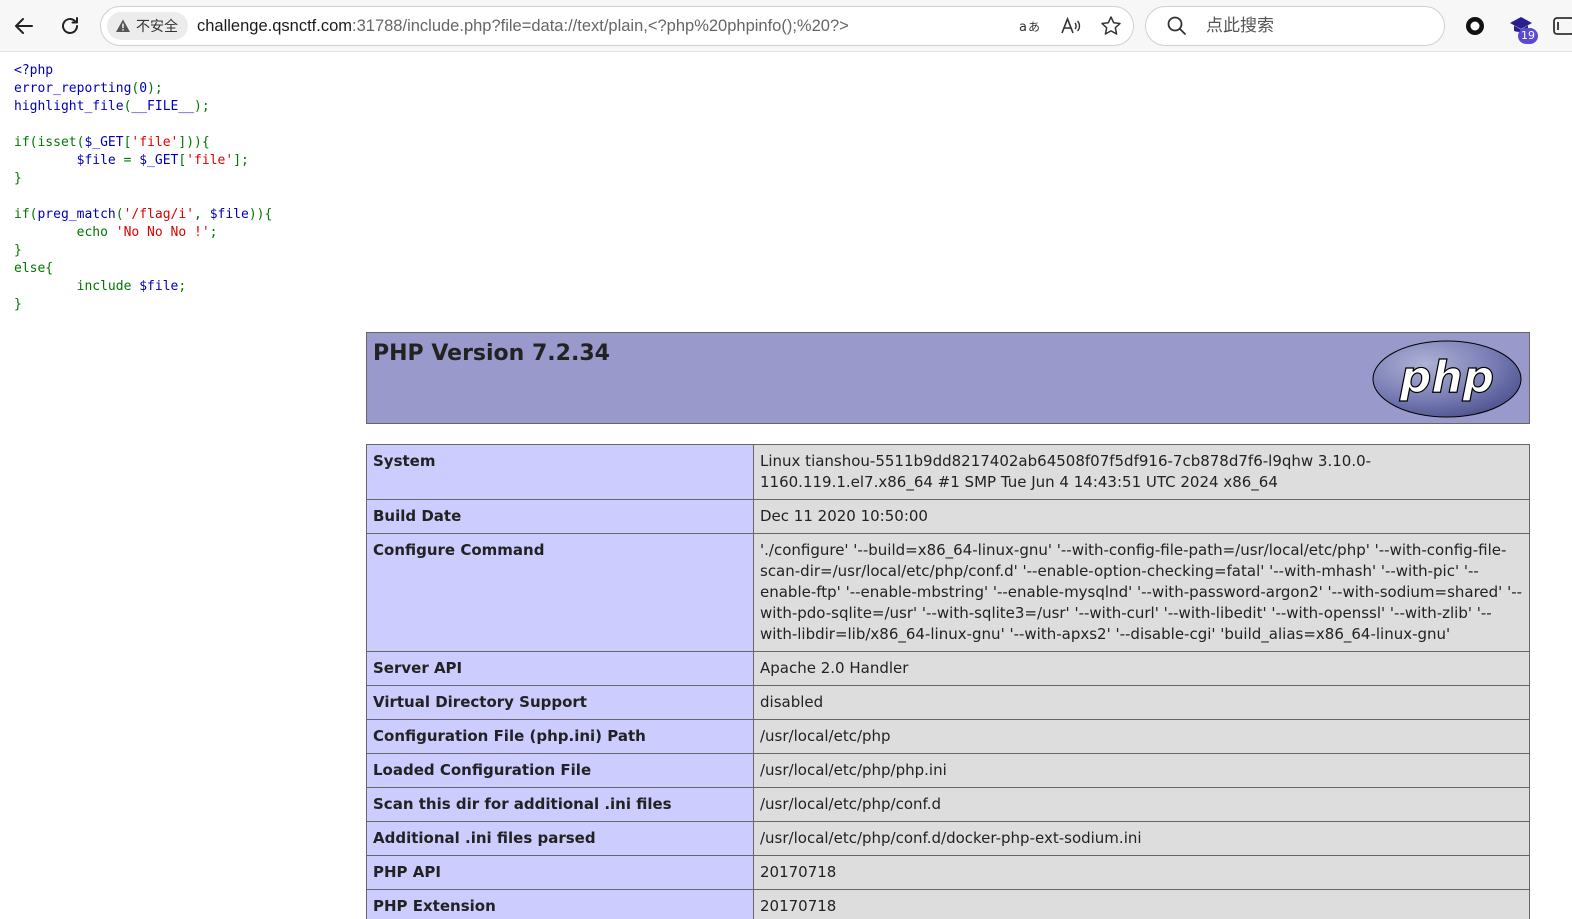 Image resolution: width=1572 pixels, height=919 pixels. I want to click on favorite-star-icon, so click(1111, 25).